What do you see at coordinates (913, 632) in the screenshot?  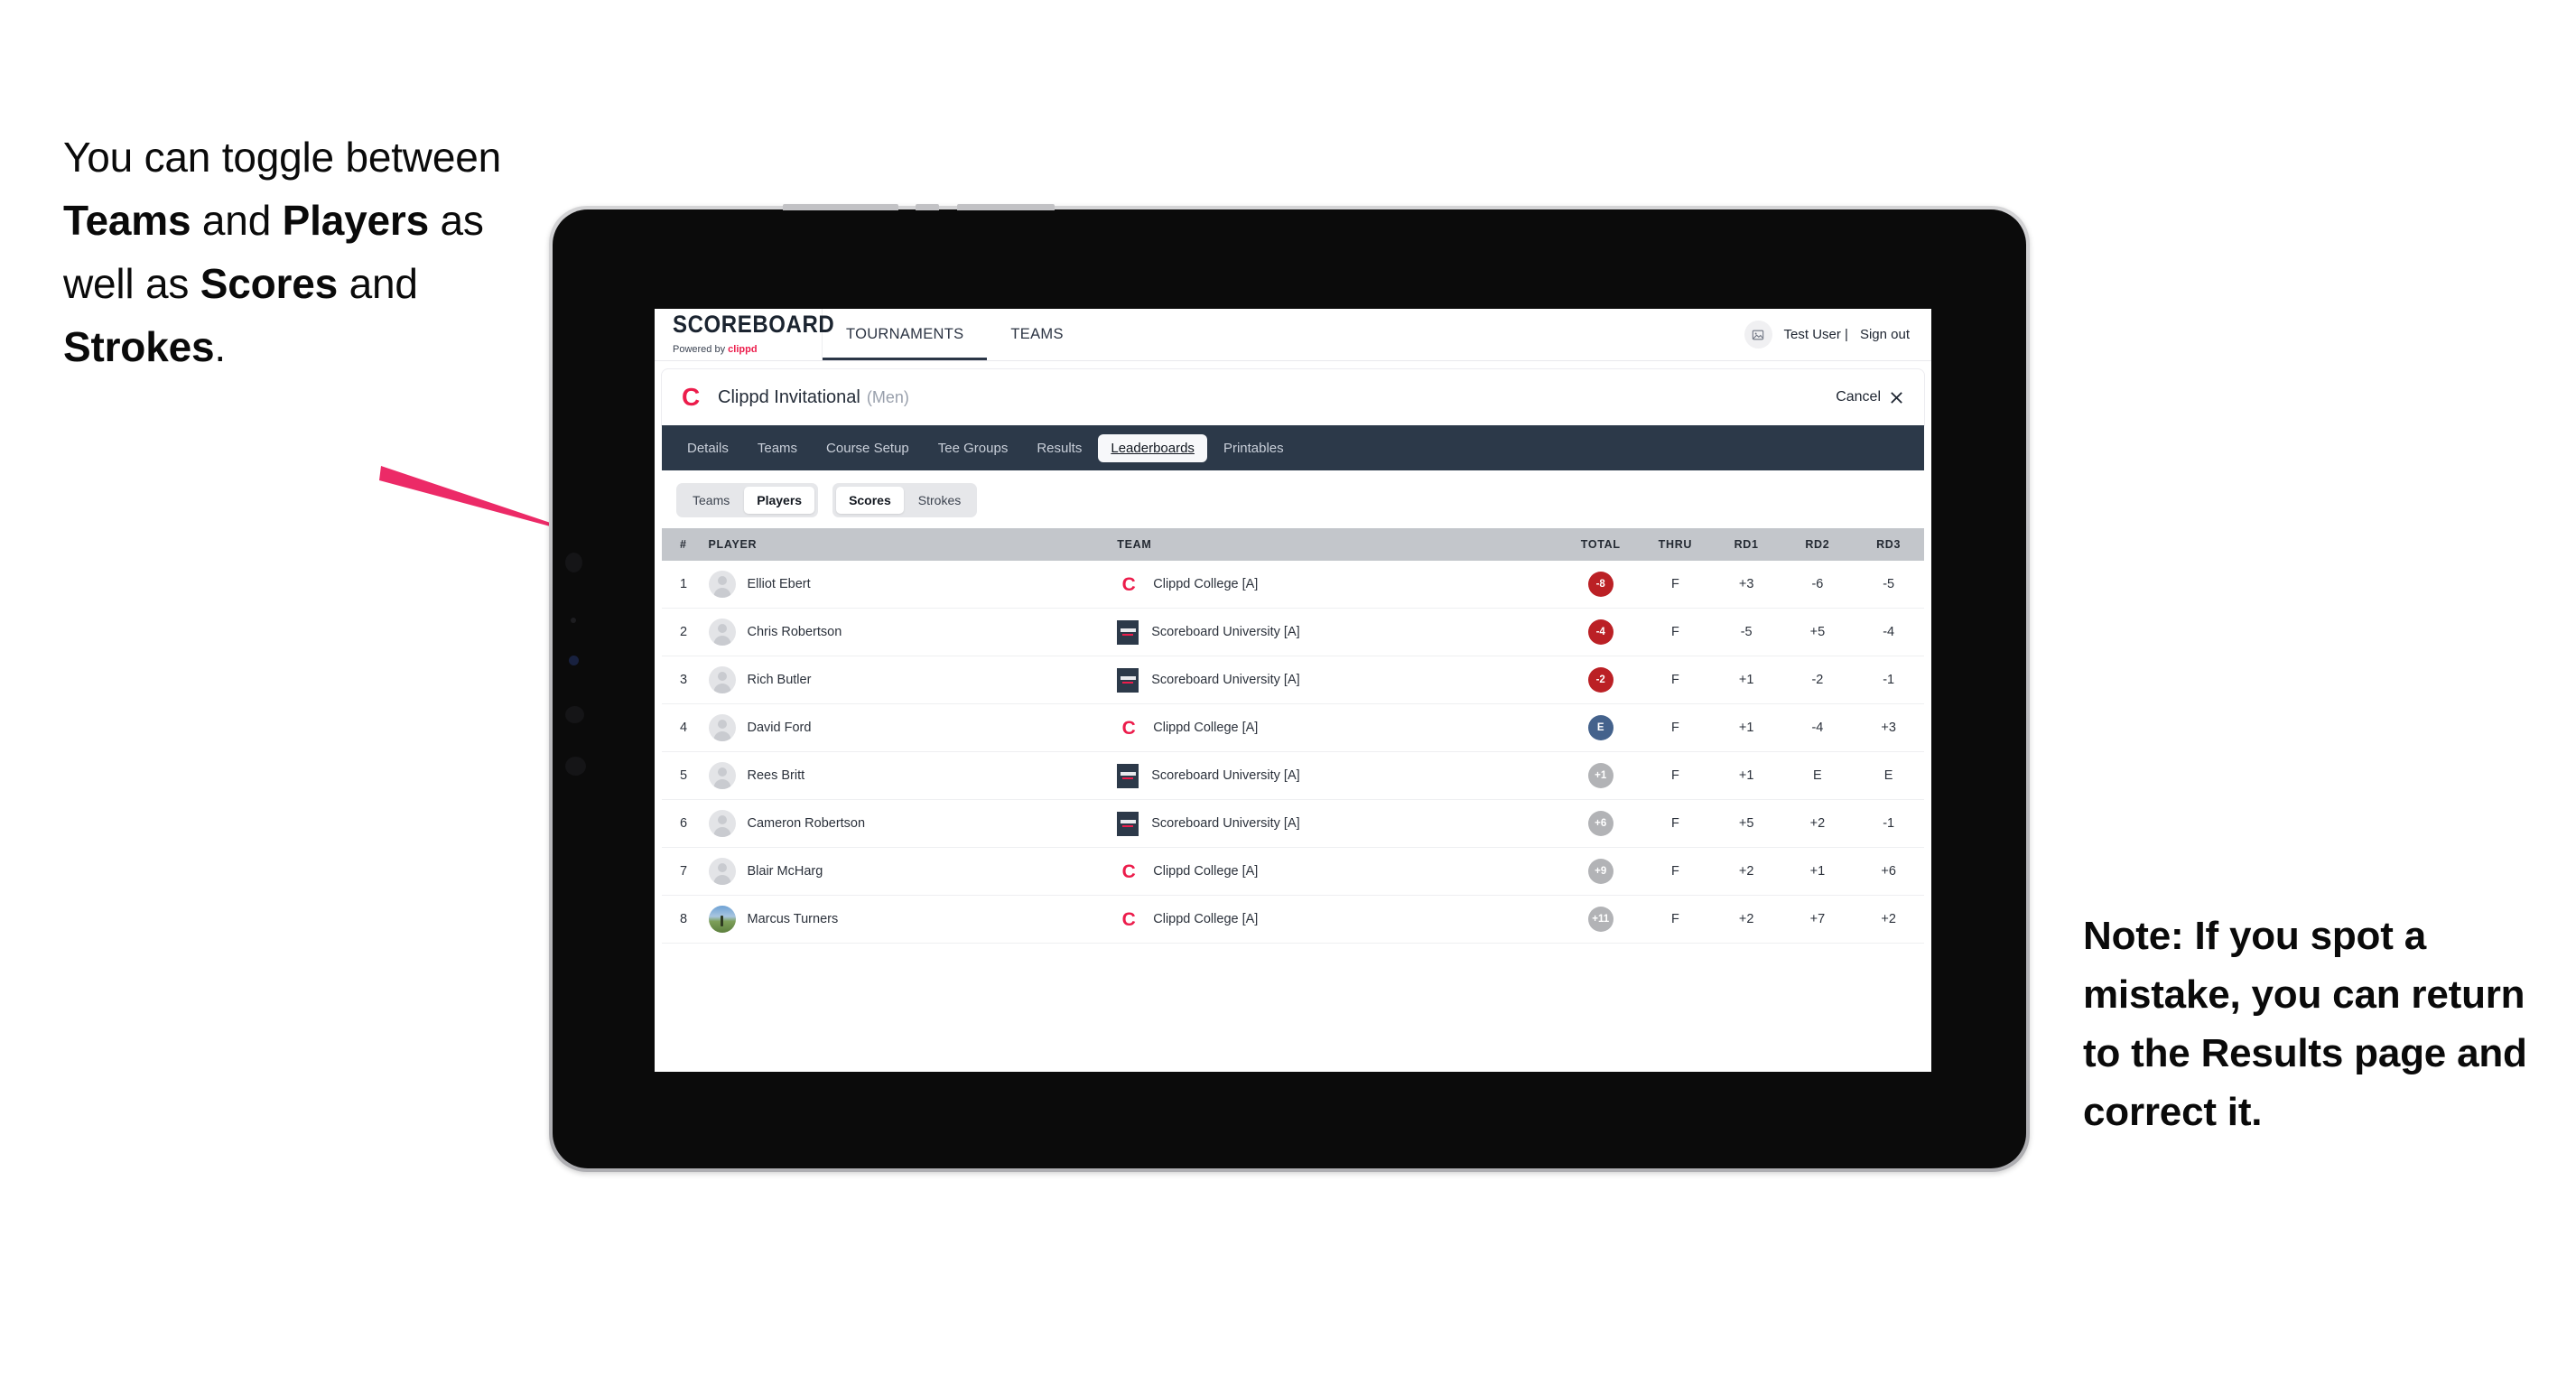 I see `row-player: Chris Robertson` at bounding box center [913, 632].